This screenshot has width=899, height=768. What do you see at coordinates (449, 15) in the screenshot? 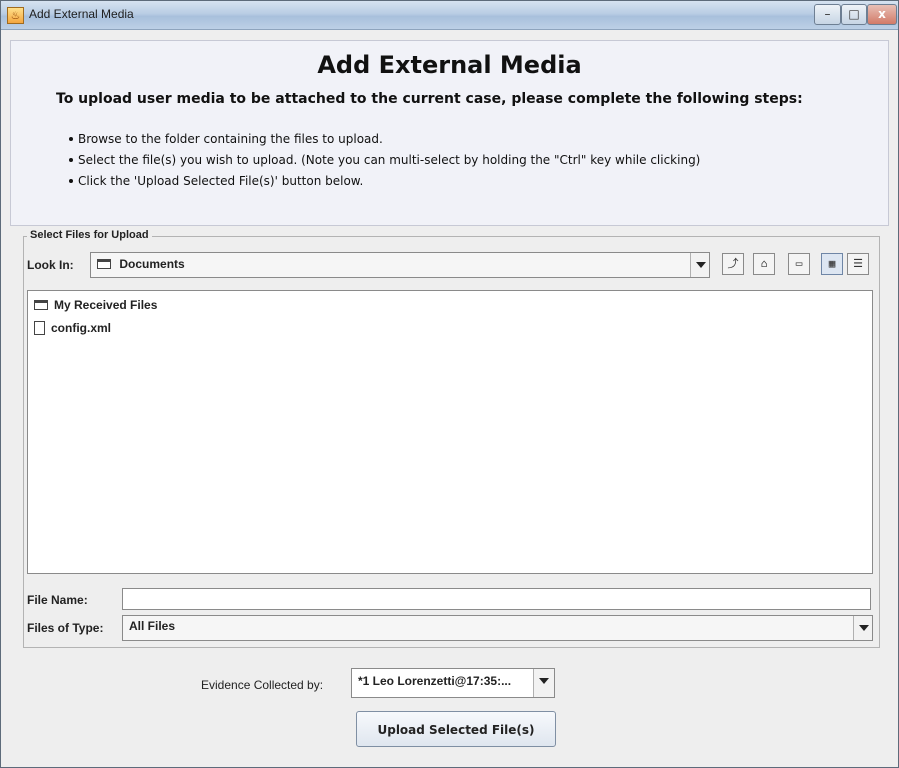
I see `title-bar: ♨ Add External Media – □ x` at bounding box center [449, 15].